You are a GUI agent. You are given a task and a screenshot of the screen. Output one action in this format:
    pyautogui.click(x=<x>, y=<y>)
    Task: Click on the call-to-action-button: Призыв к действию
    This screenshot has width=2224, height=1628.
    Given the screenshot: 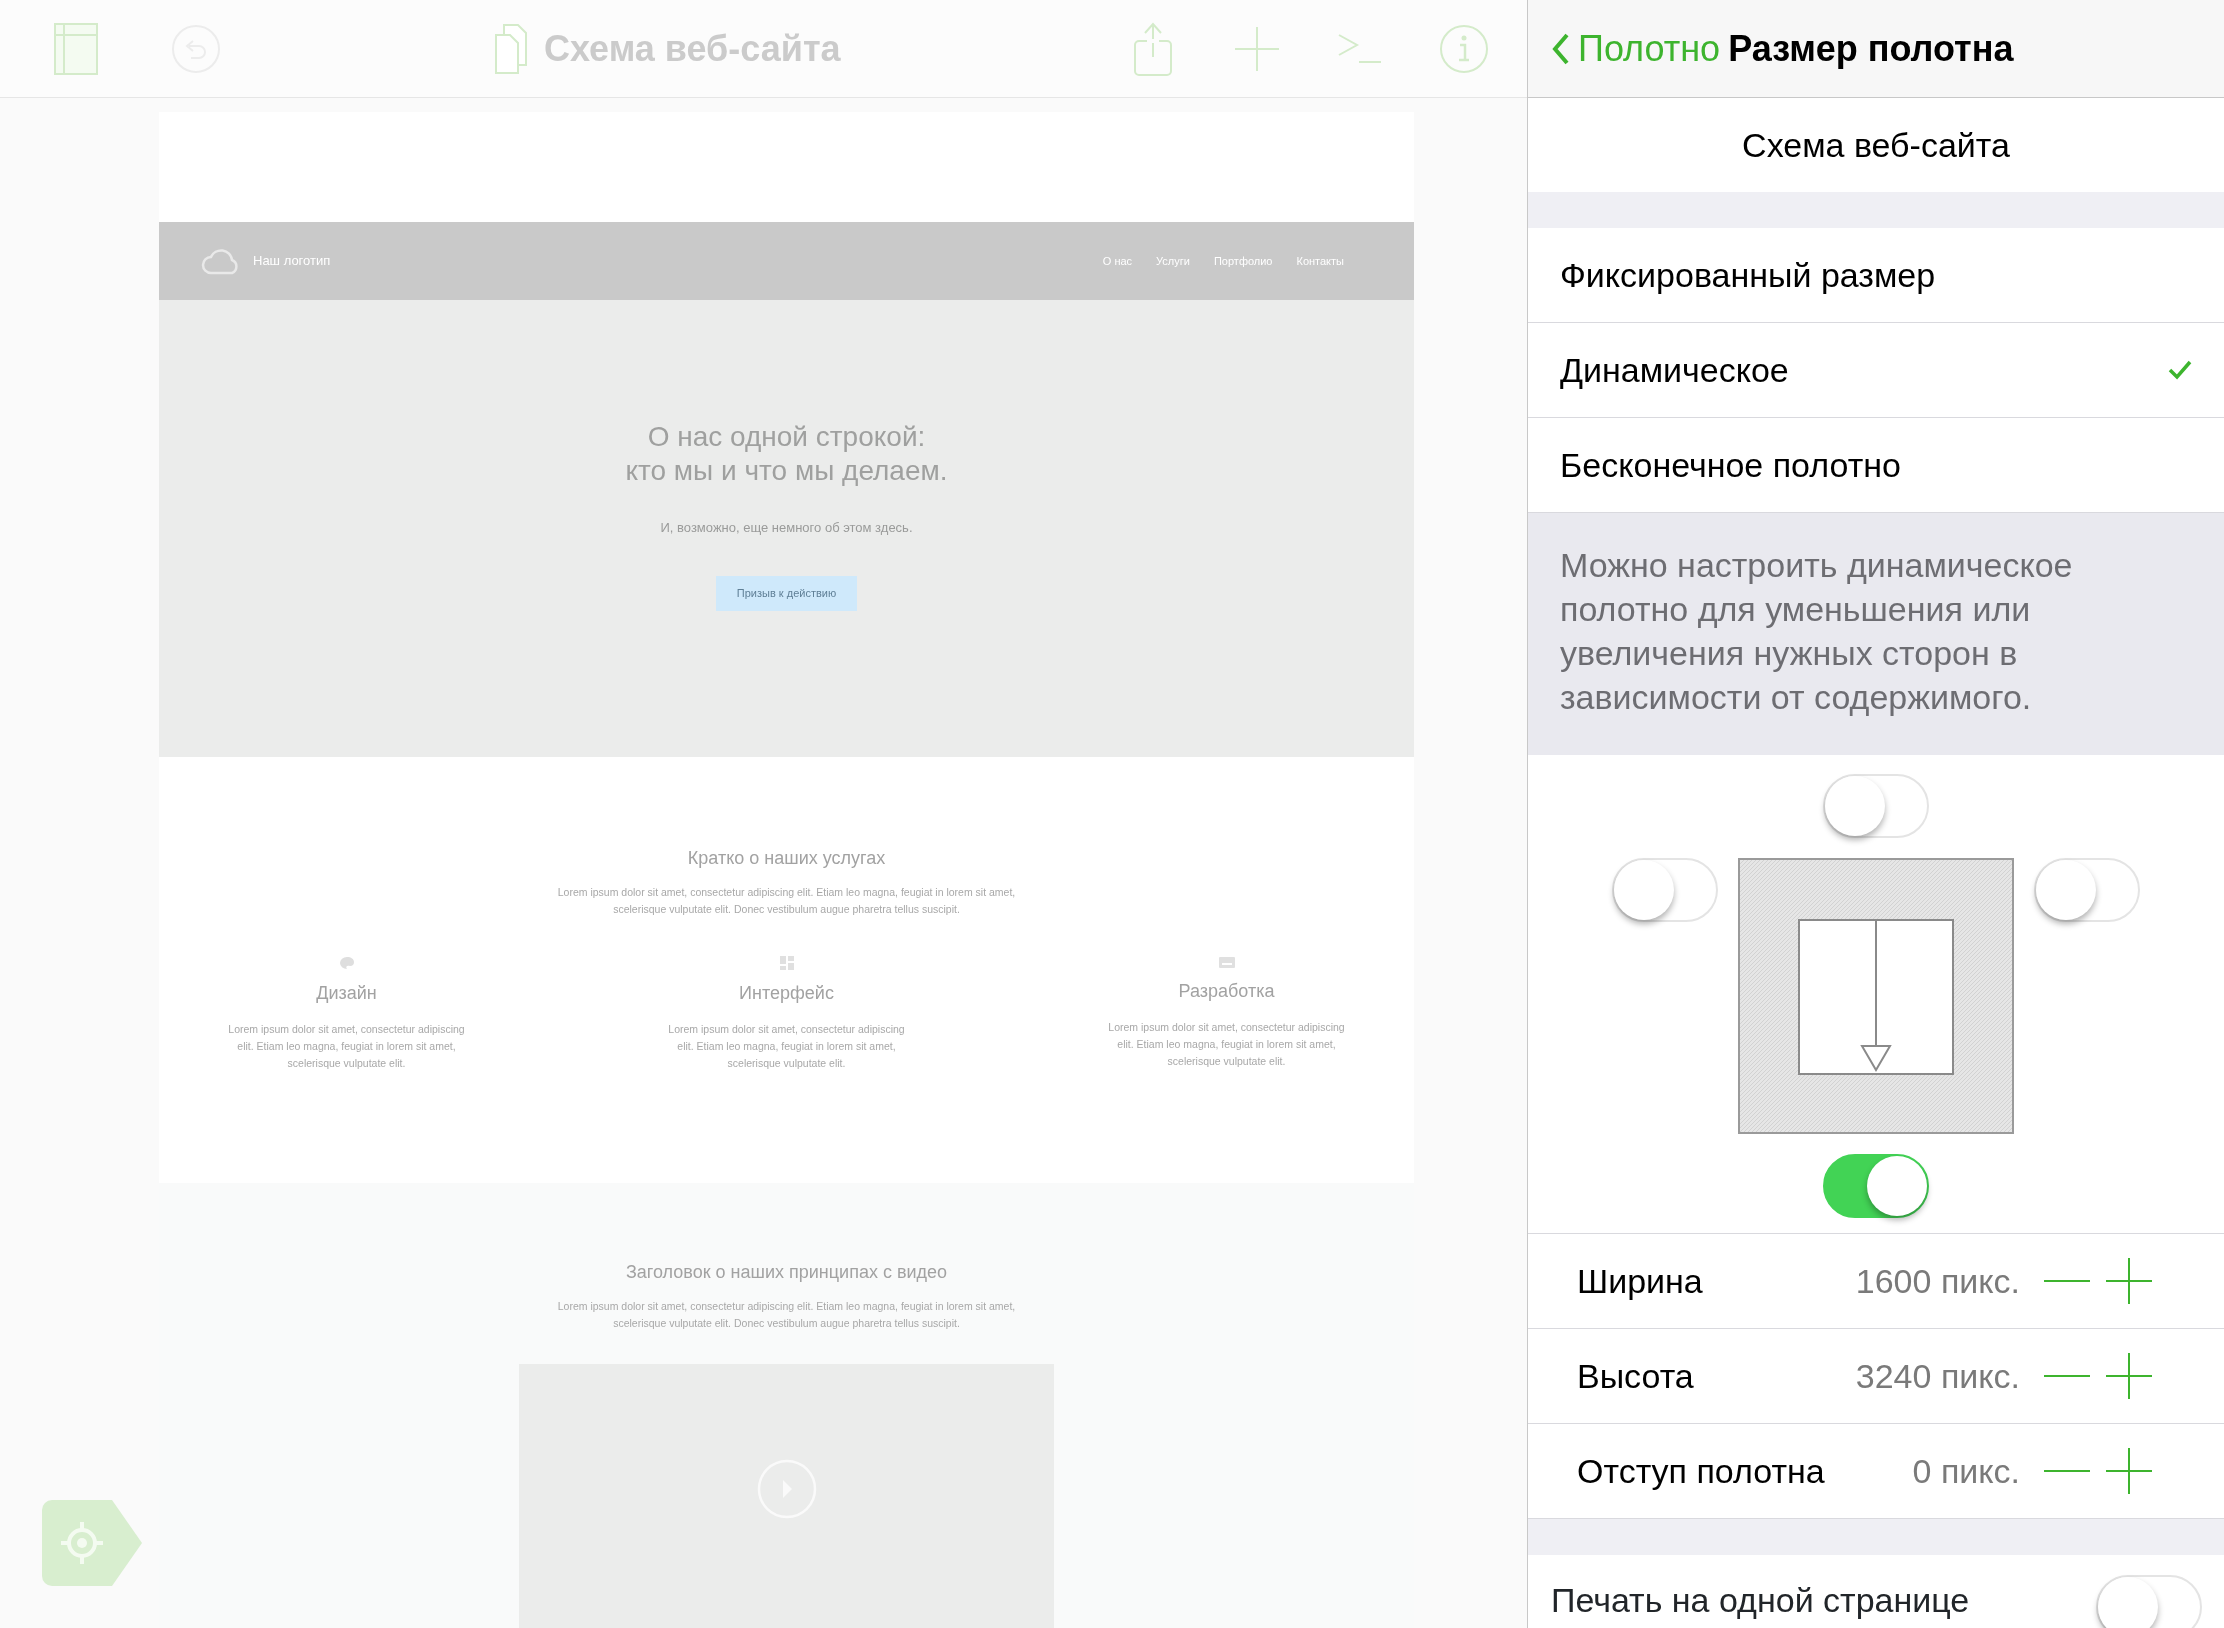 What is the action you would take?
    pyautogui.click(x=786, y=593)
    